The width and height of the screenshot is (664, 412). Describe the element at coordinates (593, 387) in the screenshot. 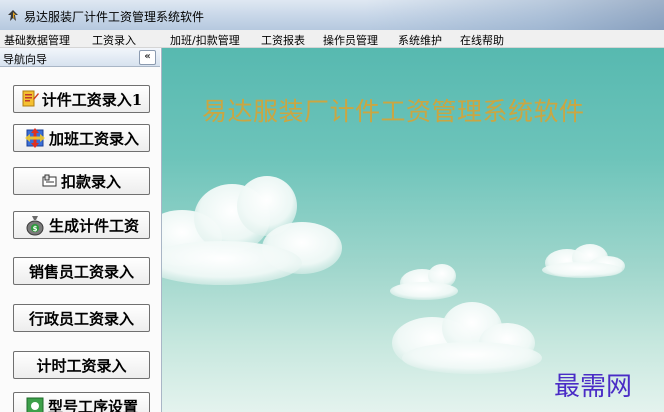

I see `watermark-text: 最需网` at that location.